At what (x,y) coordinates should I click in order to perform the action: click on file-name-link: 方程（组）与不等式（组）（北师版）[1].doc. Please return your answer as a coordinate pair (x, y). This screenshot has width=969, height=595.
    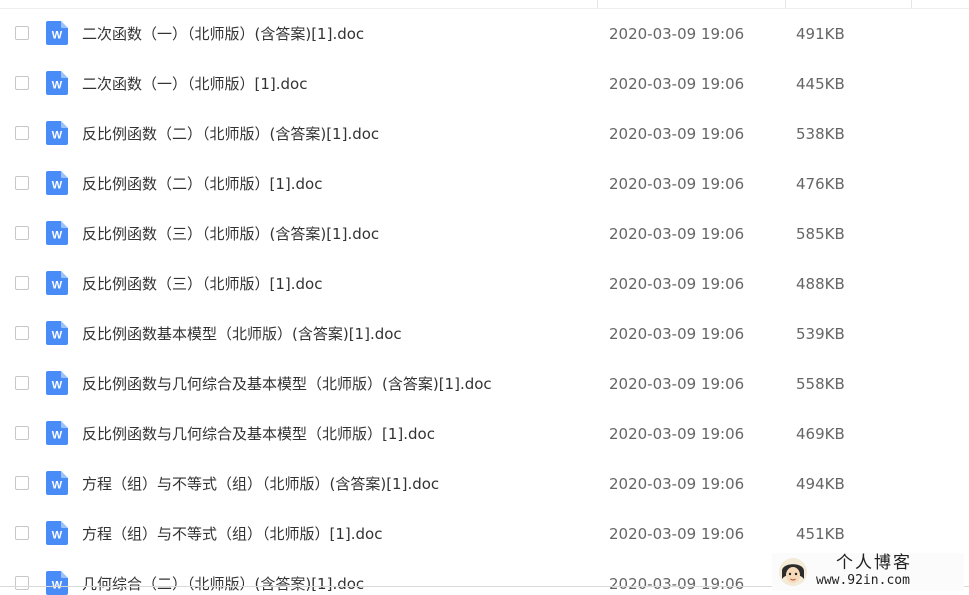
    Looking at the image, I should click on (232, 534).